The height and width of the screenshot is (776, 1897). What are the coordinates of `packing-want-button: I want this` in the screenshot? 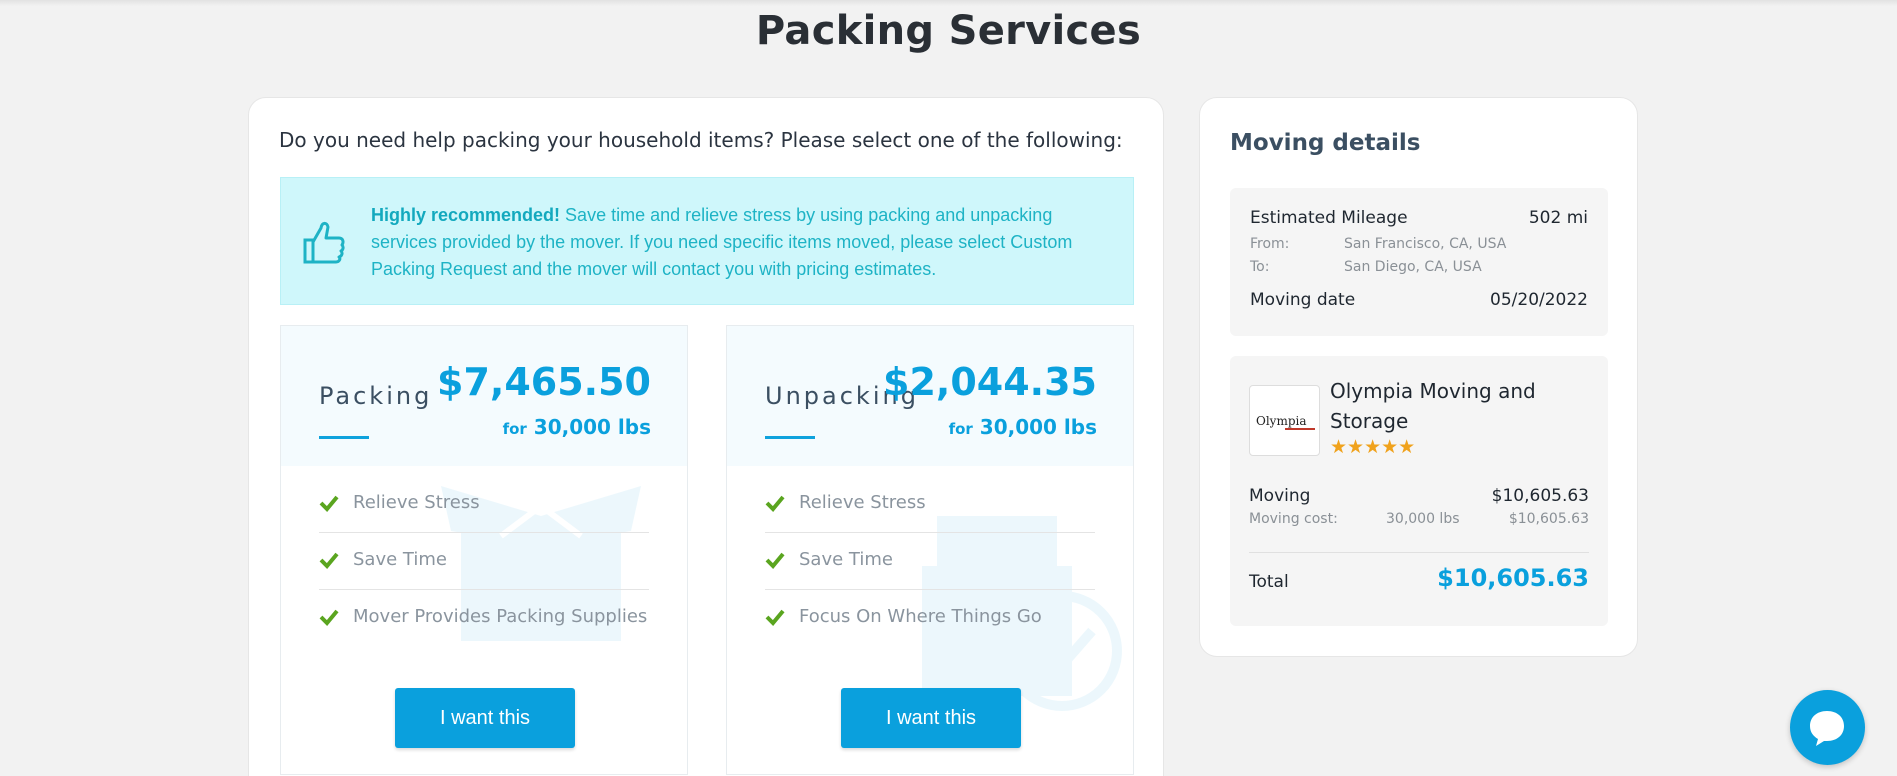 It's located at (485, 718).